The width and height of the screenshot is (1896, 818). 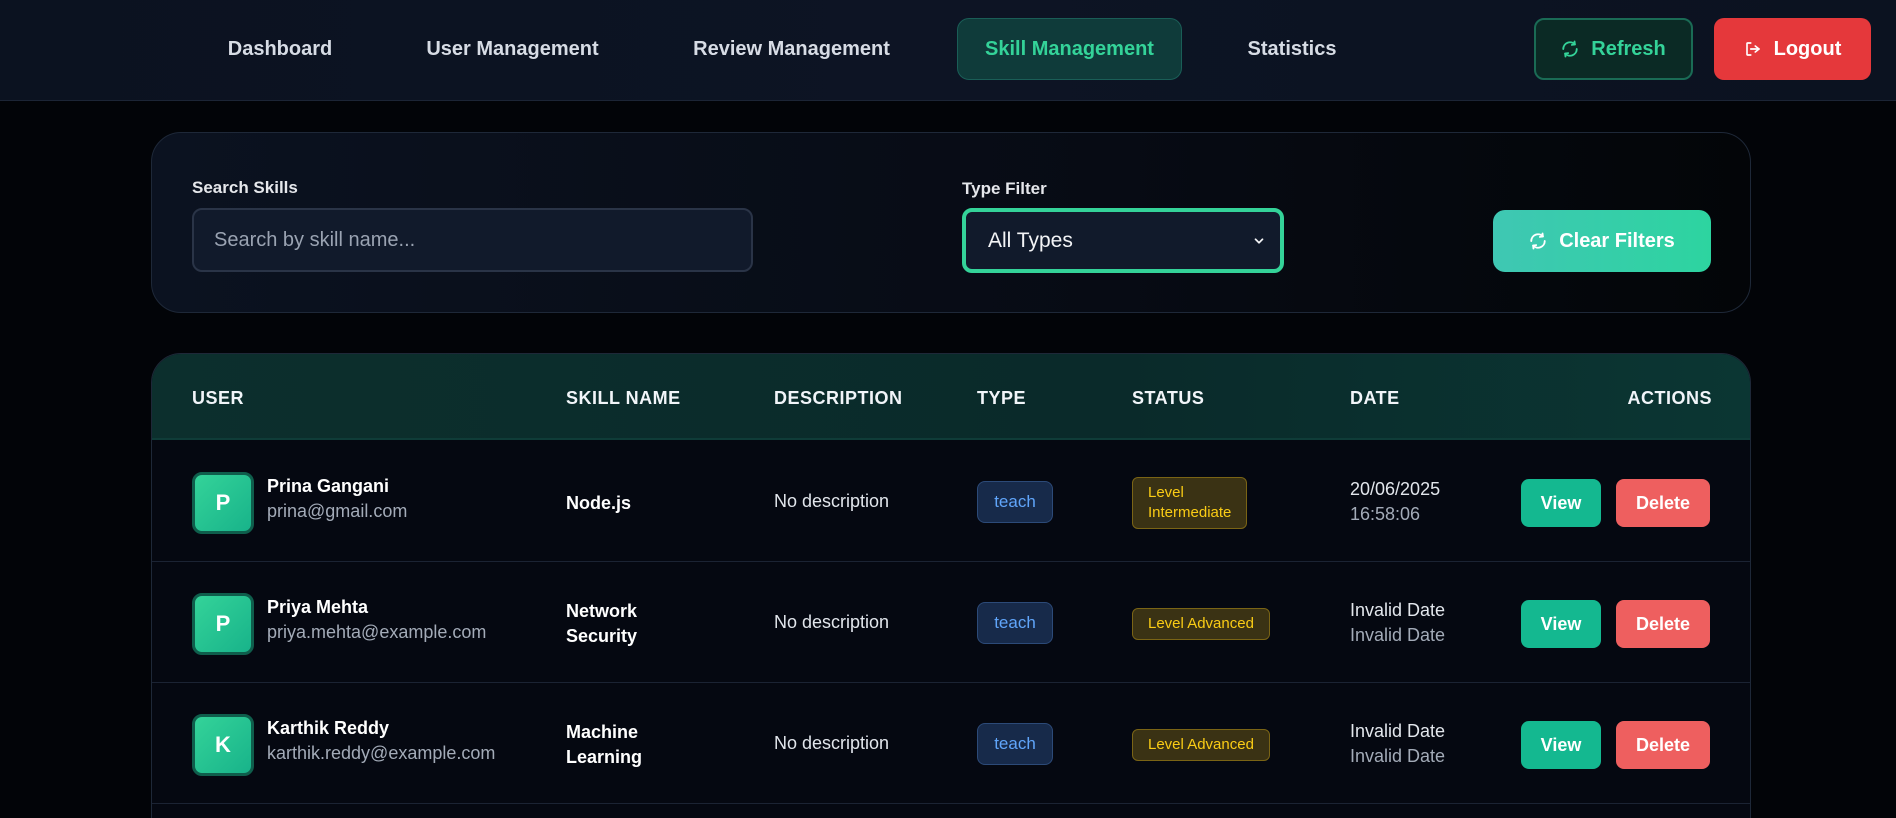 What do you see at coordinates (1395, 489) in the screenshot?
I see `date-value: 20/06/2025` at bounding box center [1395, 489].